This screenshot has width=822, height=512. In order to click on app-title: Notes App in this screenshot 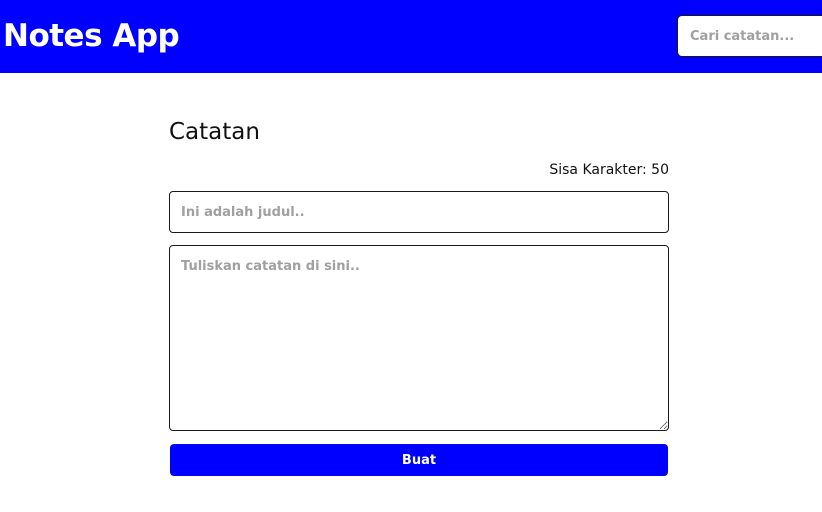, I will do `click(91, 36)`.